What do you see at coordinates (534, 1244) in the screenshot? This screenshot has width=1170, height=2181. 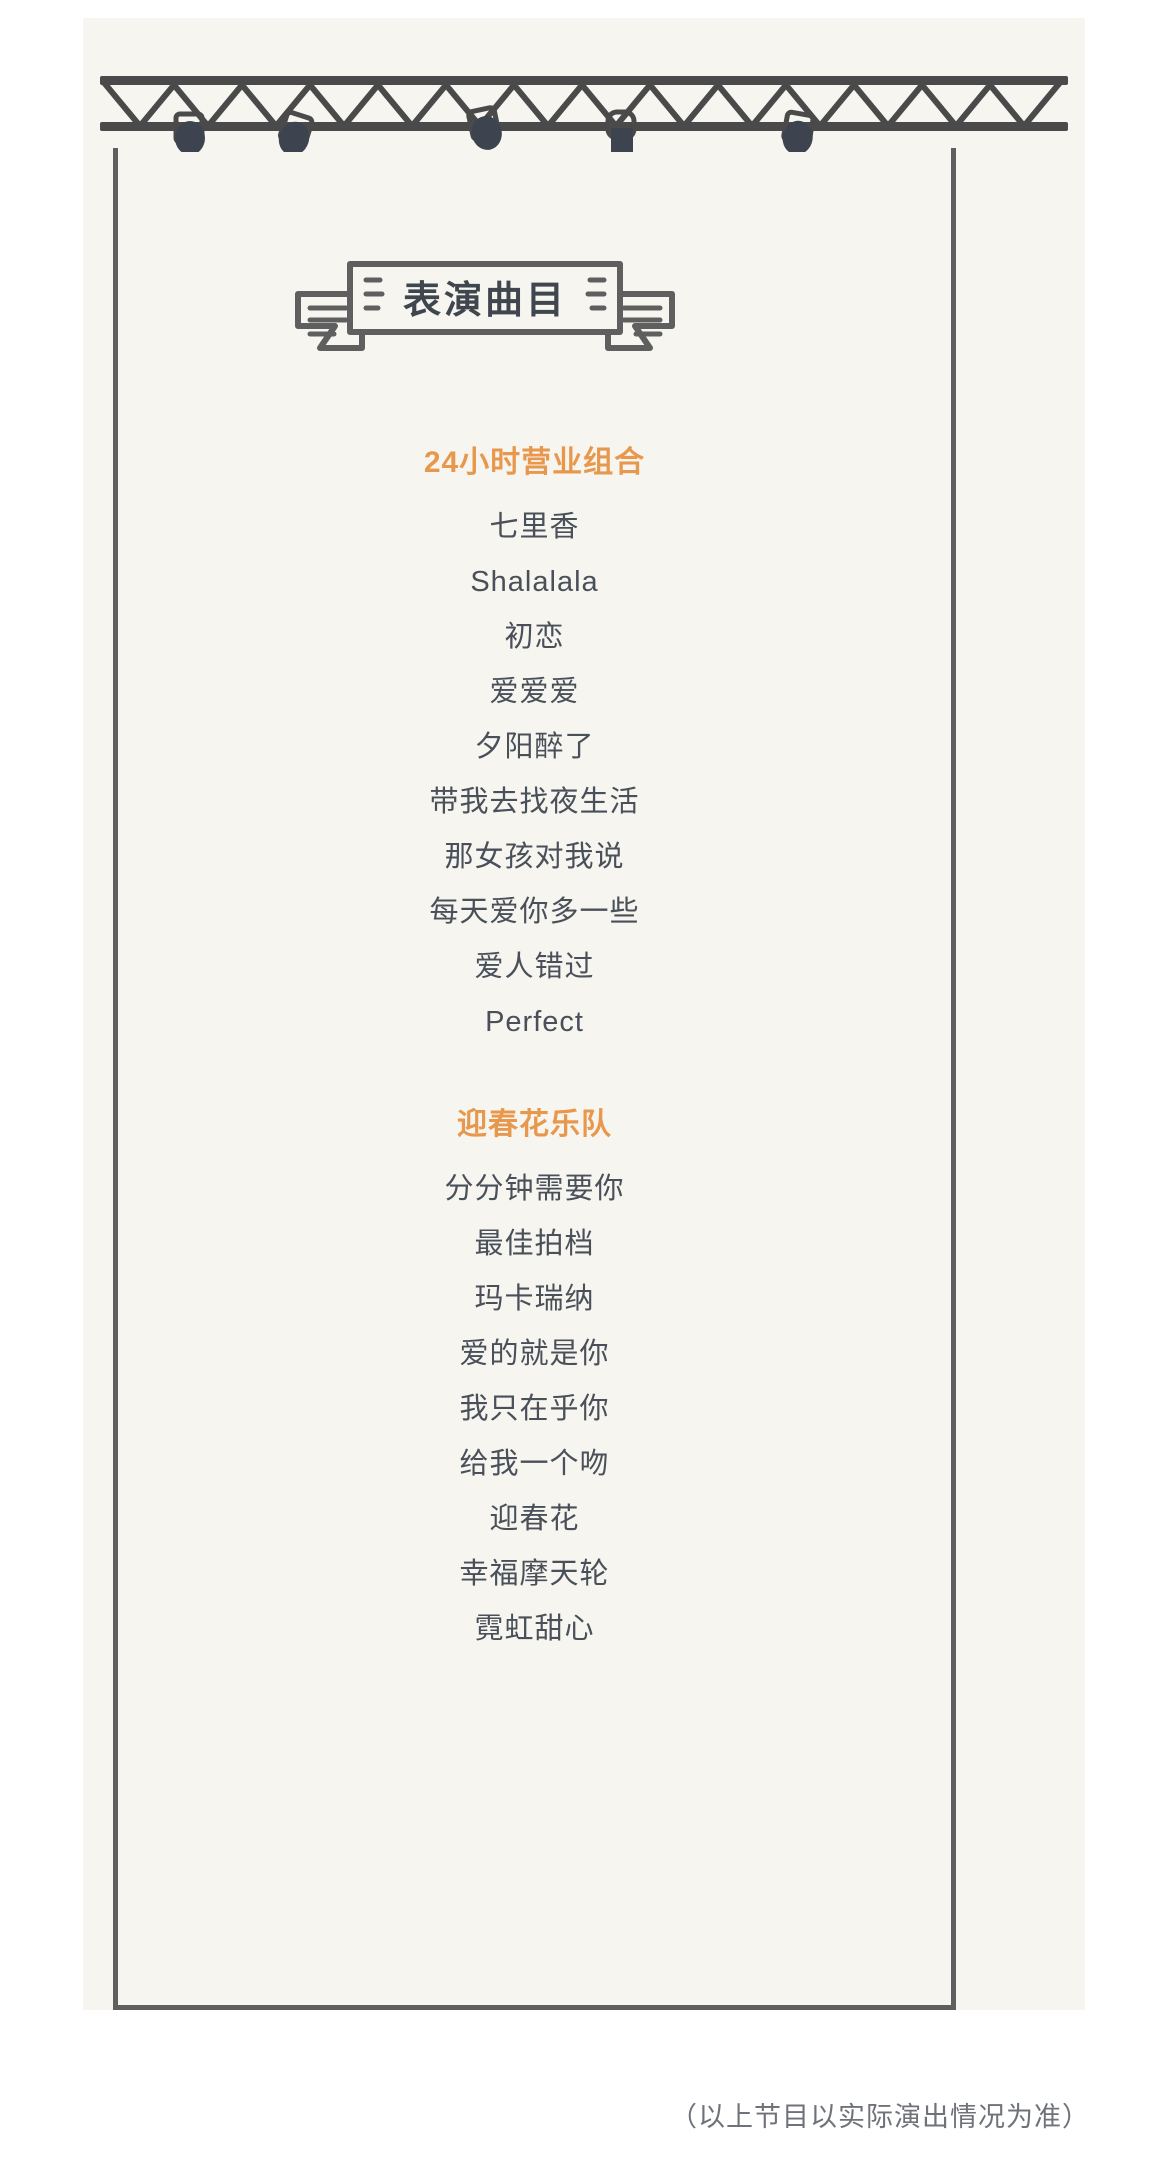 I see `song-item: 最佳拍档` at bounding box center [534, 1244].